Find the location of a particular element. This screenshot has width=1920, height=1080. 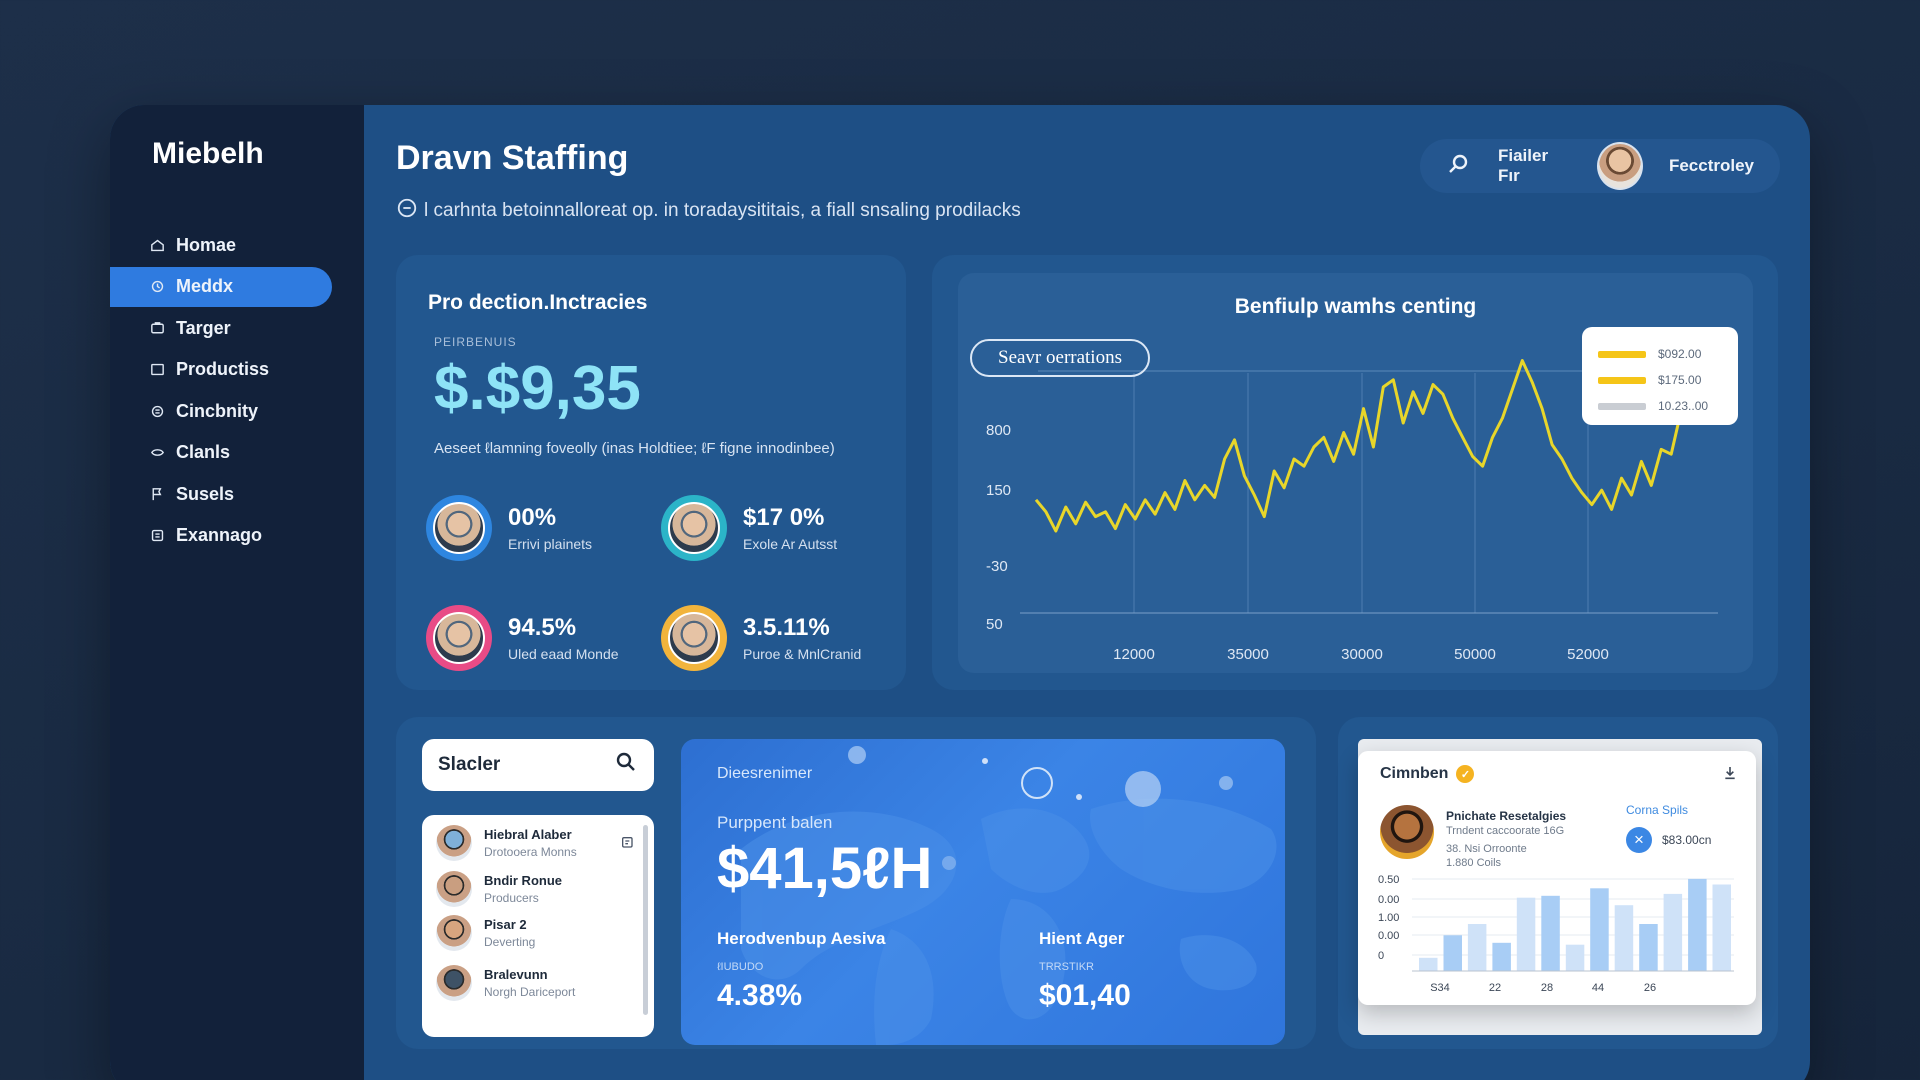

home-icon is located at coordinates (157, 245).